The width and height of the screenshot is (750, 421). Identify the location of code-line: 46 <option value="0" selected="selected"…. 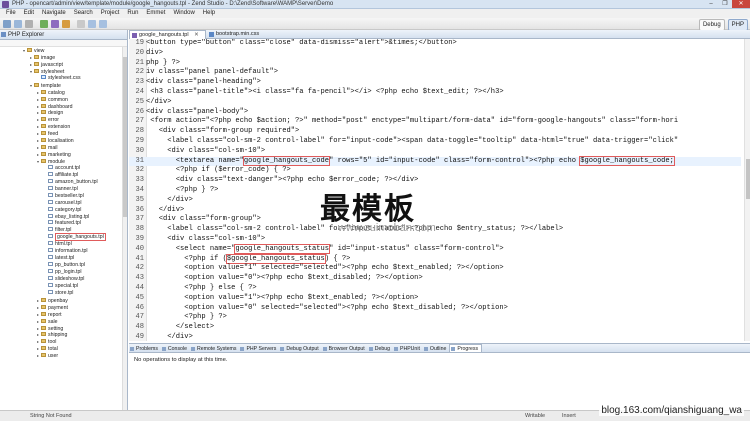
(435, 309).